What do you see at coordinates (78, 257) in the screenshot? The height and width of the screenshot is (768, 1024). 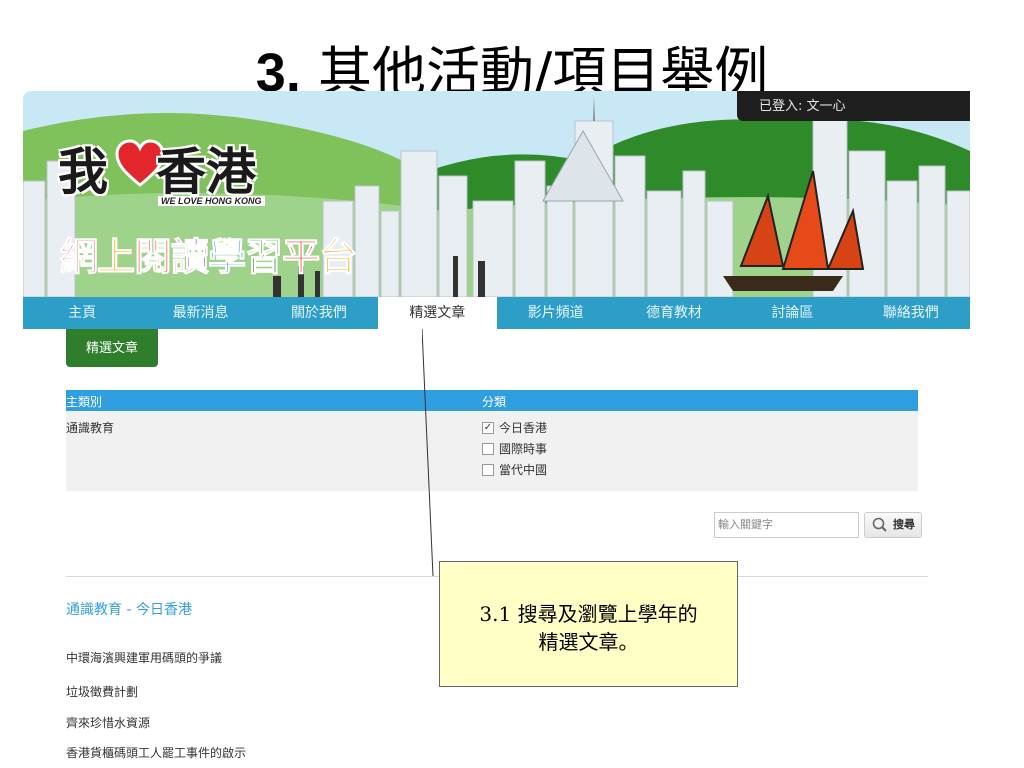 I see `logo-subtitle-char: 網` at bounding box center [78, 257].